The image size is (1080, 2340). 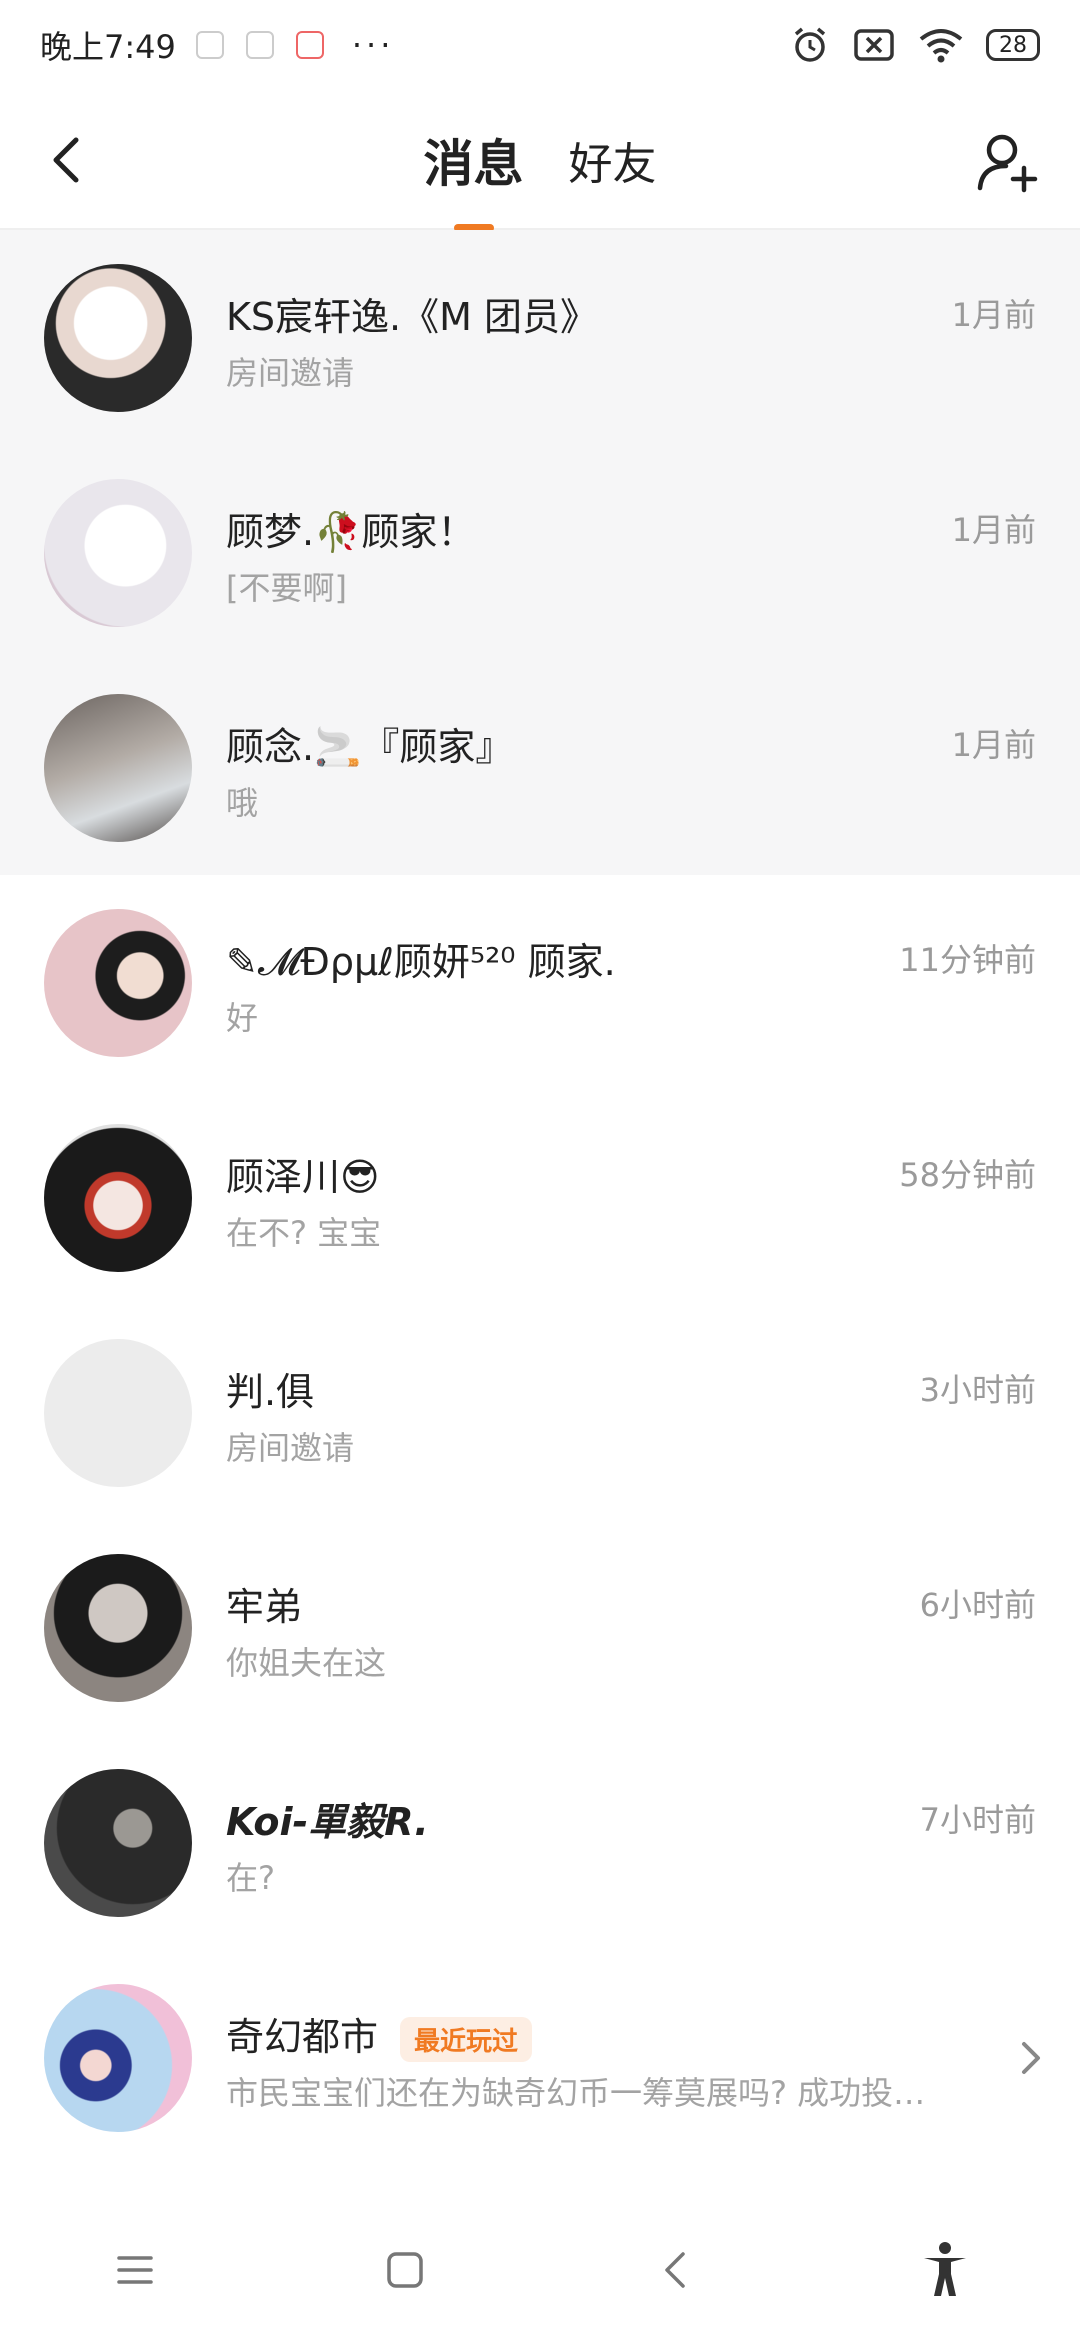 I want to click on conversation-row: Koi-單毅R. 7小时前 在?, so click(x=540, y=1842).